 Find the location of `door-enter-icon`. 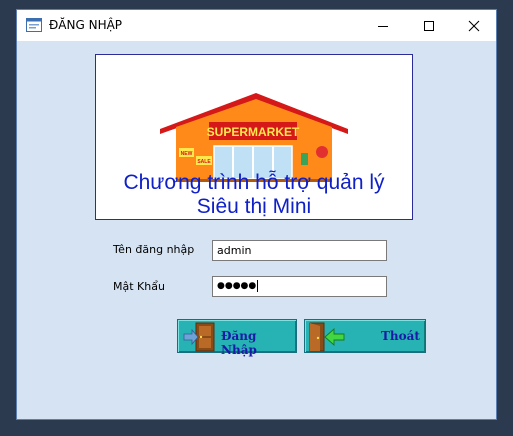

door-enter-icon is located at coordinates (199, 337).